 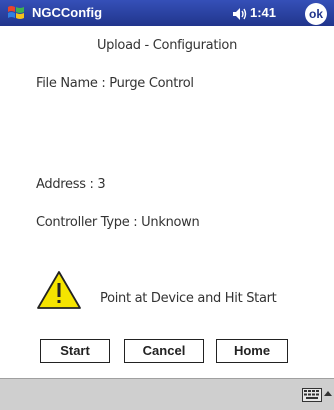 I want to click on start-button: Start, so click(x=75, y=351).